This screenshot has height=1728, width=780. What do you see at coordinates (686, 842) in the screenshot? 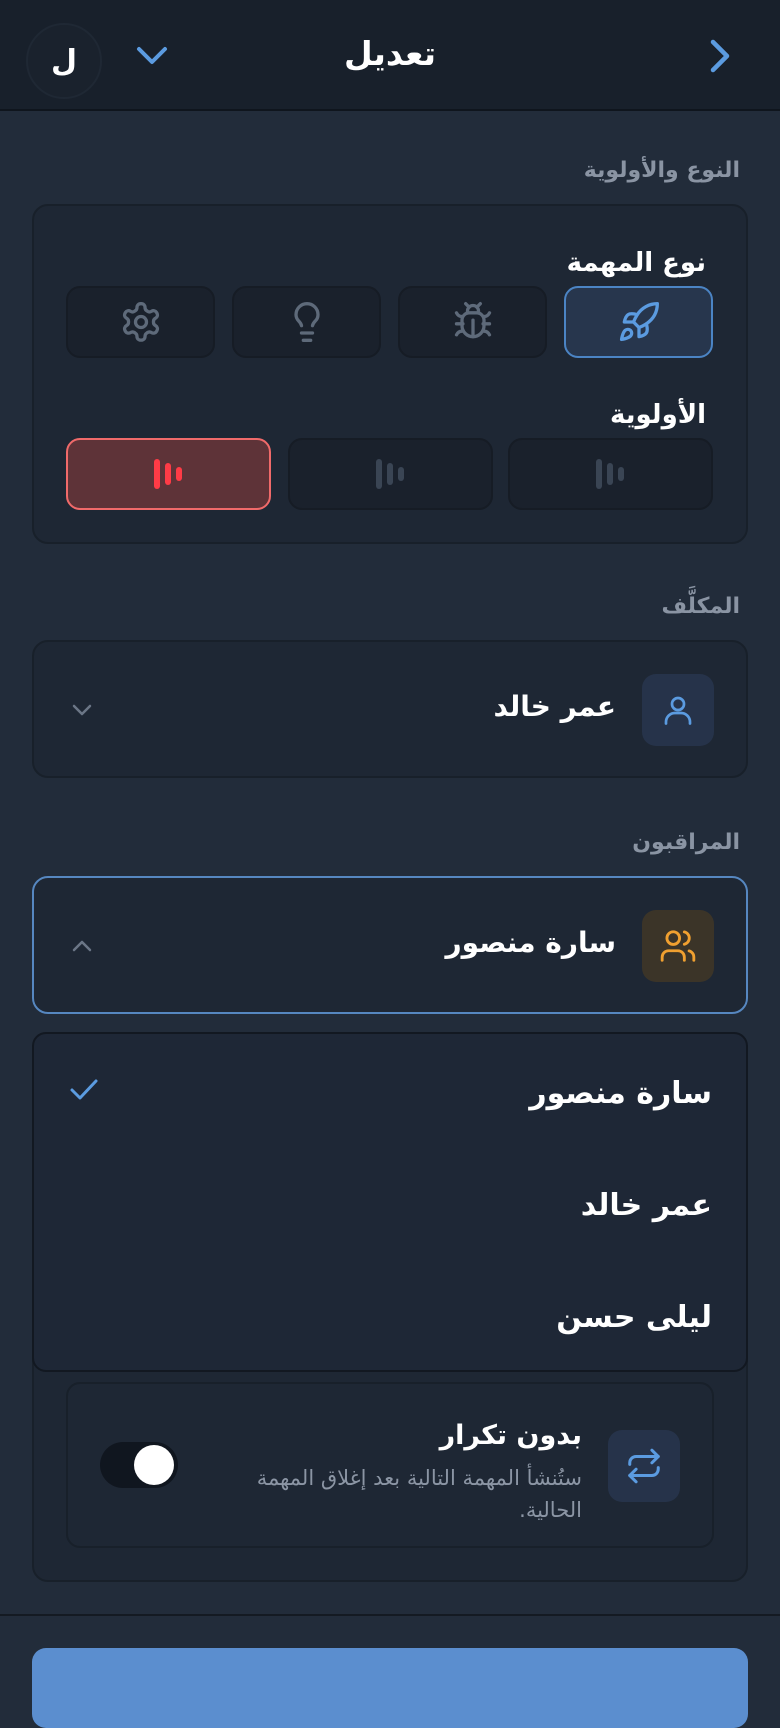
I see `section-label-watchers: المراقبون` at bounding box center [686, 842].